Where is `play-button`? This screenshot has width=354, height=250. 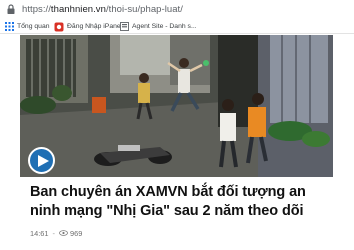 play-button is located at coordinates (41, 160).